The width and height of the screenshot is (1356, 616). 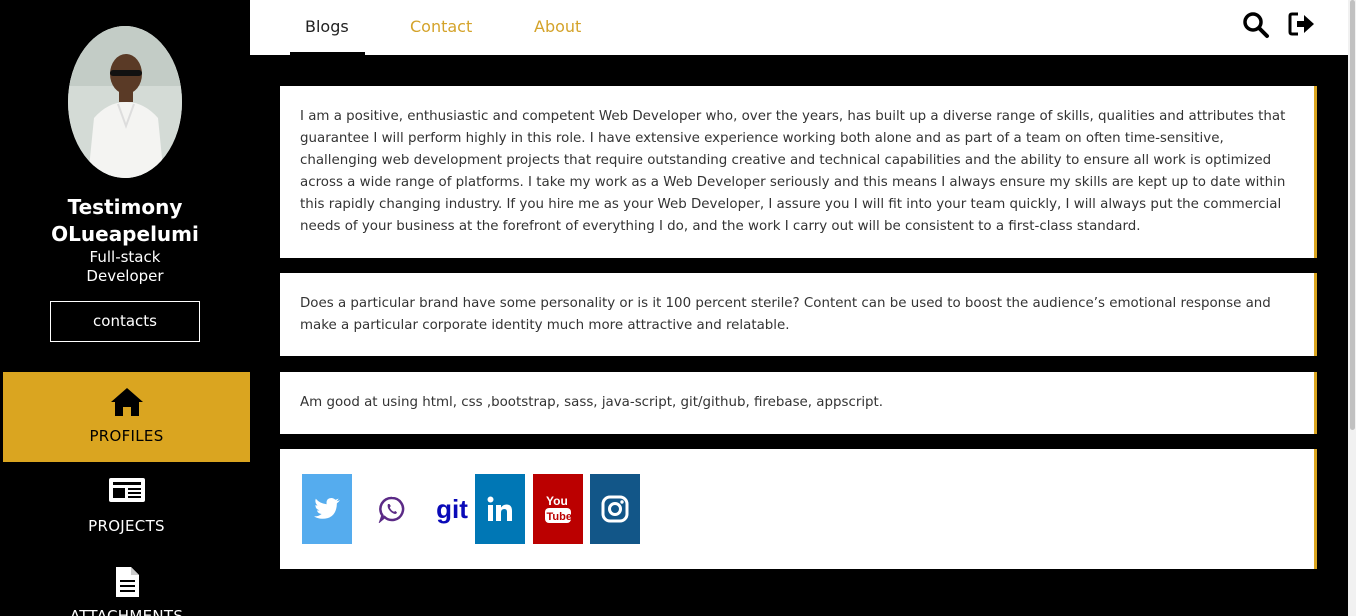 What do you see at coordinates (125, 321) in the screenshot?
I see `contacts-button: contacts` at bounding box center [125, 321].